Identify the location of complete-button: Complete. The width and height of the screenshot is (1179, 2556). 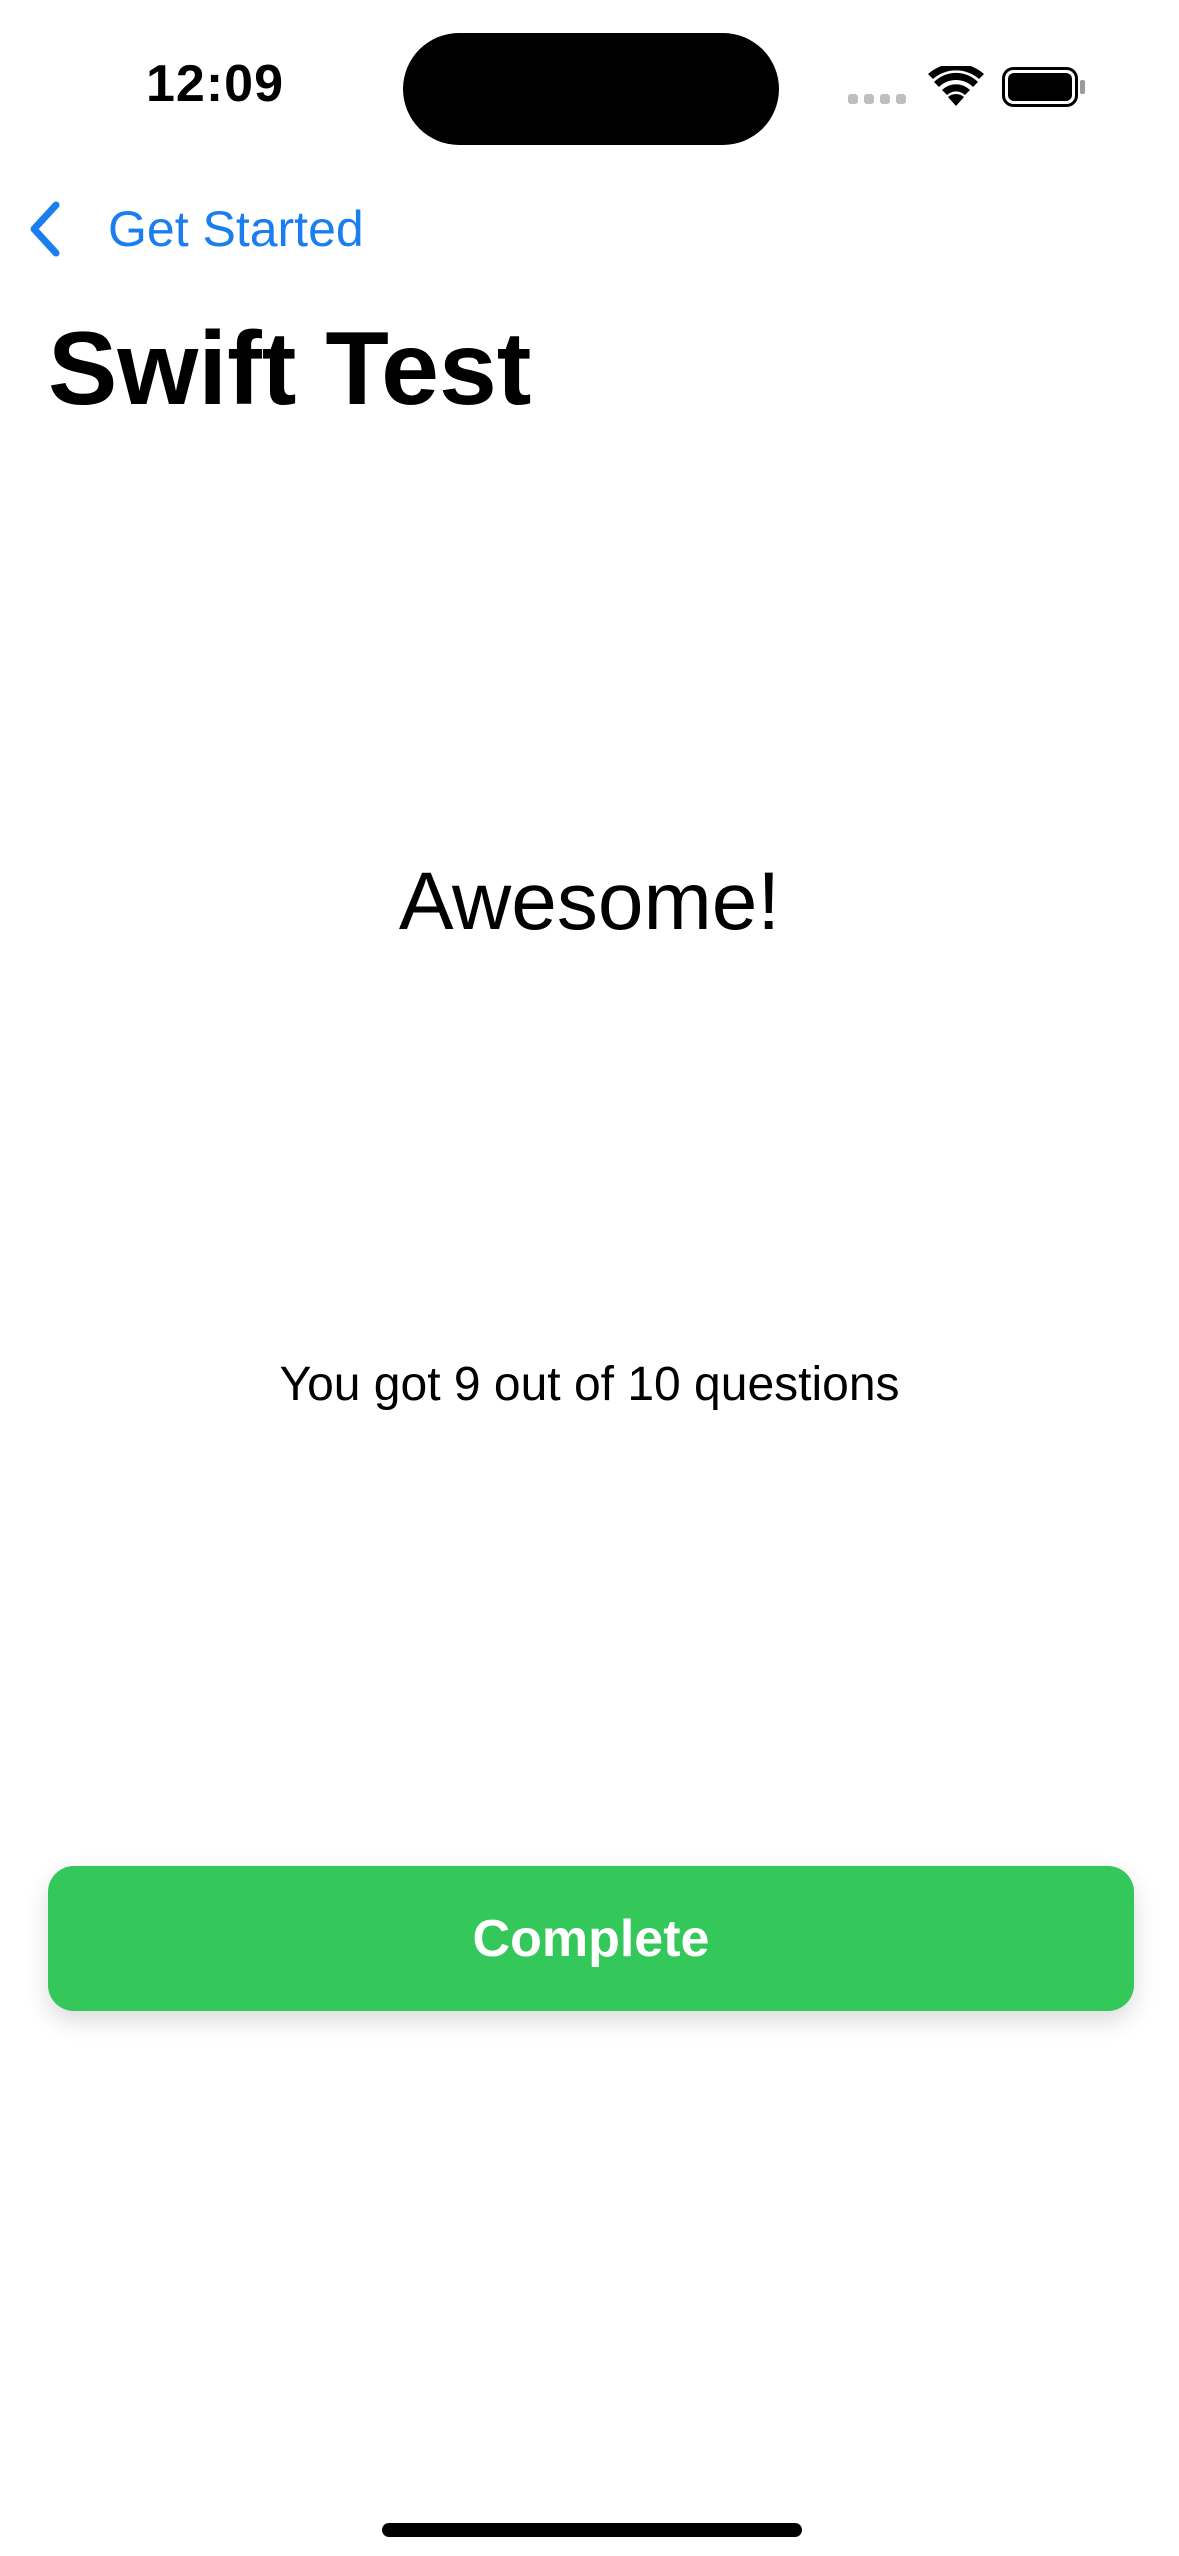
(591, 1938).